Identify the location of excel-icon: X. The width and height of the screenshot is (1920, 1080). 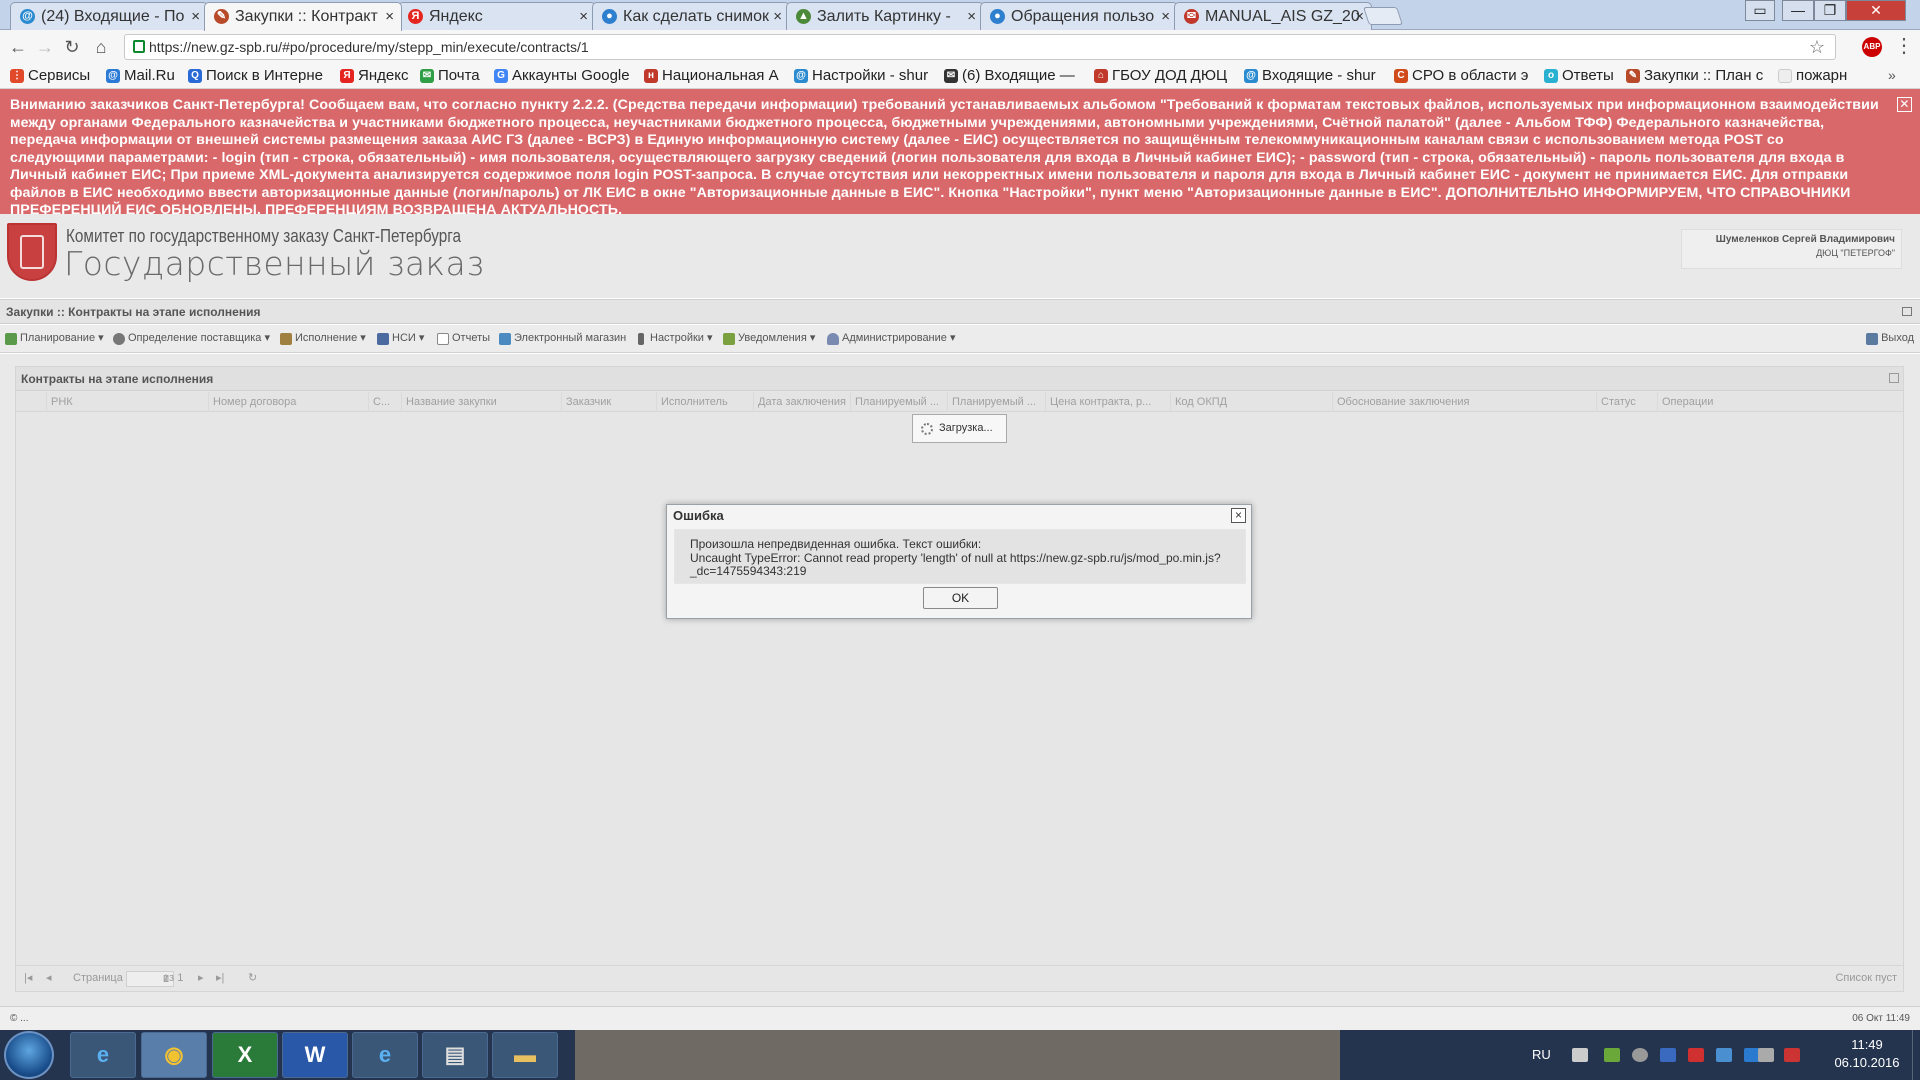
(245, 1055).